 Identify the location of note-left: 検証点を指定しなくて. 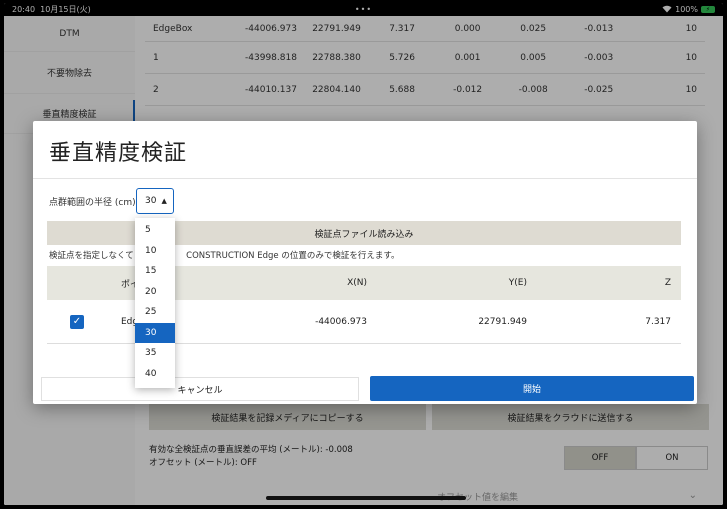
(91, 256).